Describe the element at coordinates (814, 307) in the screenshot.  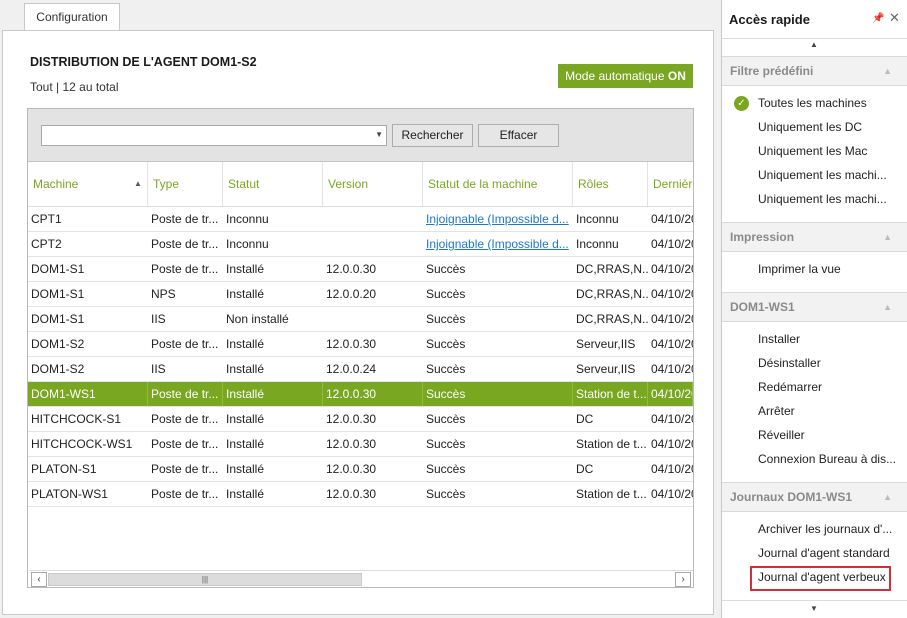
I see `section-header-machine: DOM1-WS1 ▲` at that location.